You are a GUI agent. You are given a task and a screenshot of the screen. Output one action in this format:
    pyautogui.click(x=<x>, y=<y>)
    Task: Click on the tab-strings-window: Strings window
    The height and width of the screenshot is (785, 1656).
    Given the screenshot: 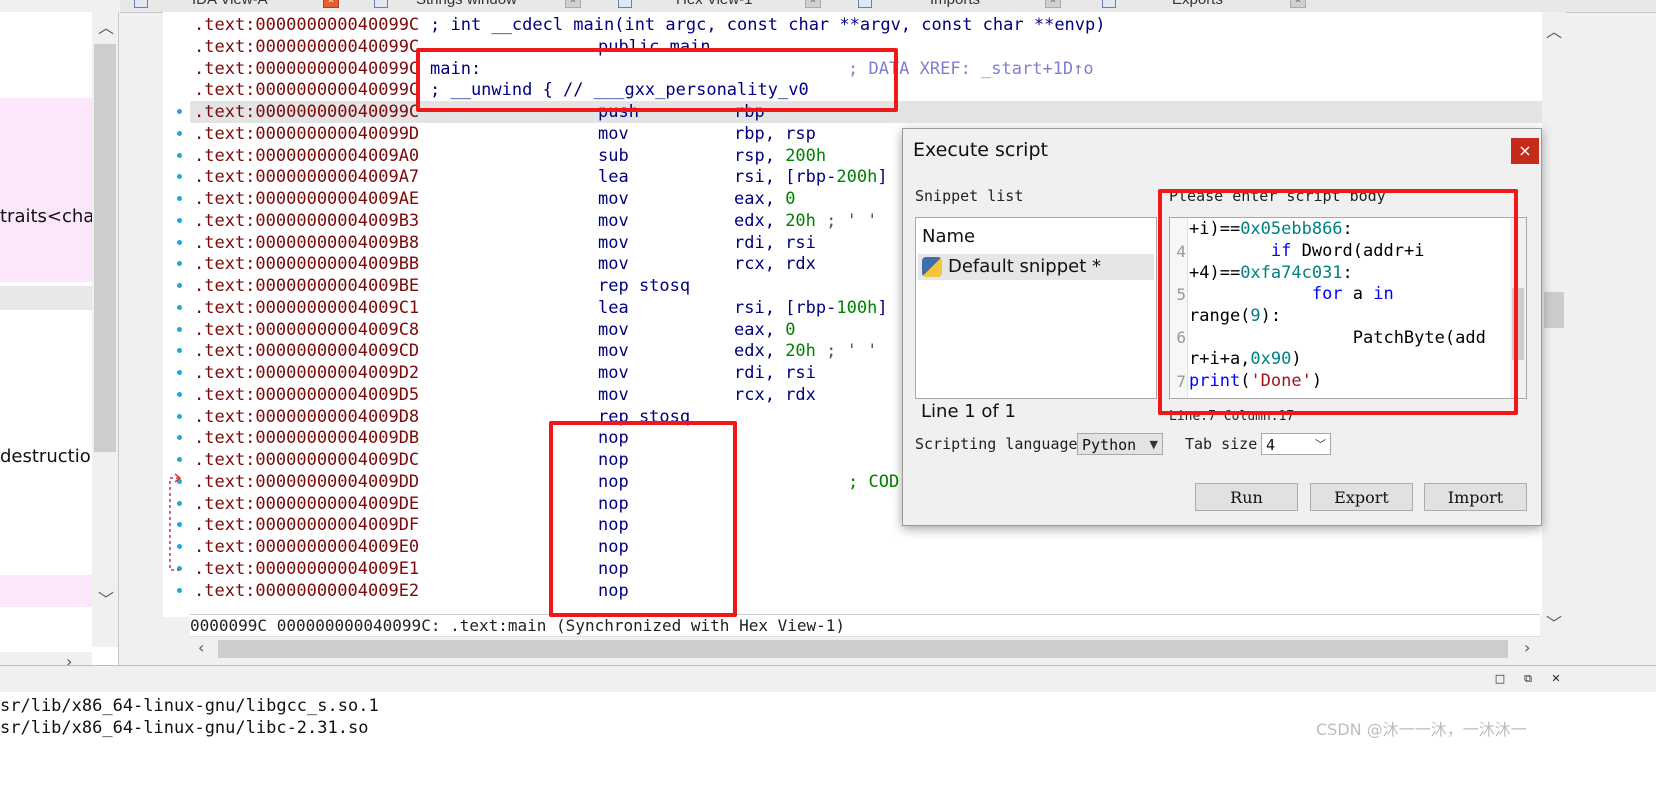 What is the action you would take?
    pyautogui.click(x=466, y=5)
    